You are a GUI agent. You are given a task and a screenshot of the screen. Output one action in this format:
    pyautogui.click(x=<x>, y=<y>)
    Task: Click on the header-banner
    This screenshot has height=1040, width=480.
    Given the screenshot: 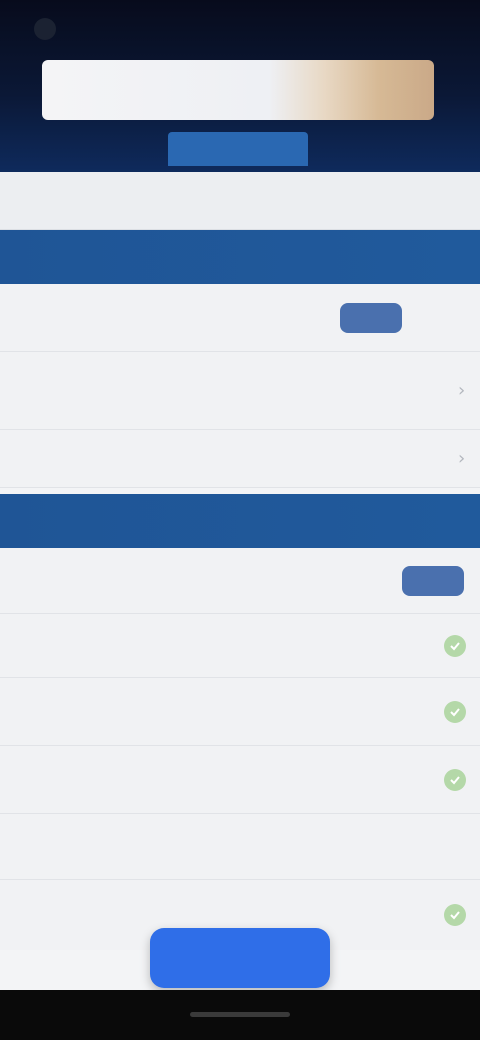 What is the action you would take?
    pyautogui.click(x=238, y=90)
    